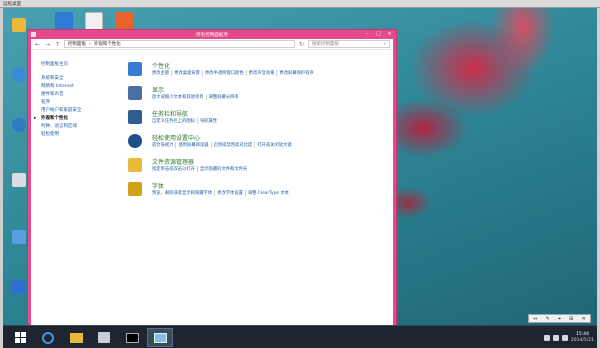  Describe the element at coordinates (300, 4) in the screenshot. I see `remote-desktop-titlebar: 远程桌面` at that location.